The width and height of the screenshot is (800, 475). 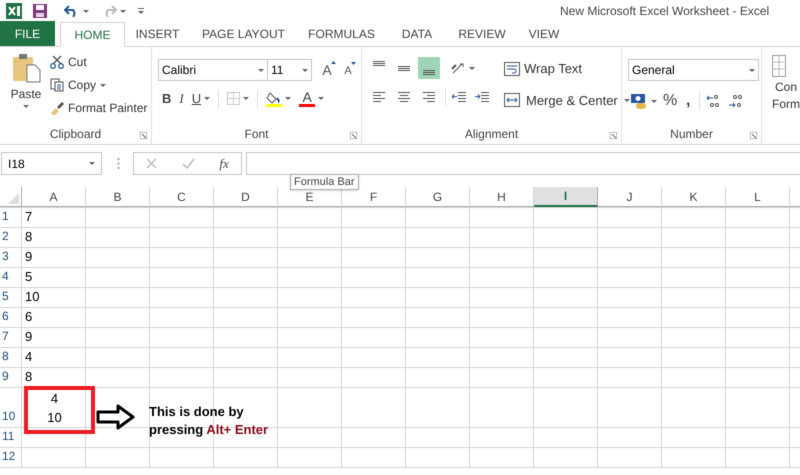 What do you see at coordinates (27, 33) in the screenshot?
I see `file-tab: FILE` at bounding box center [27, 33].